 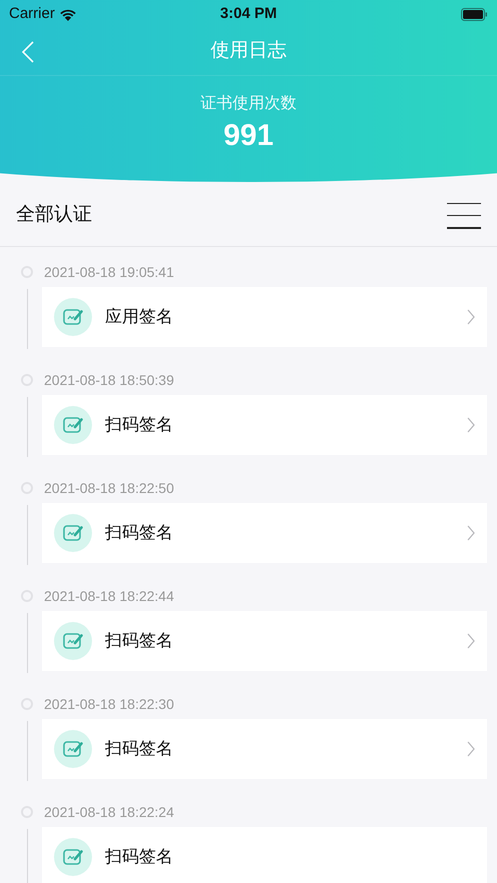 I want to click on page-title: 使用日志, so click(x=248, y=51).